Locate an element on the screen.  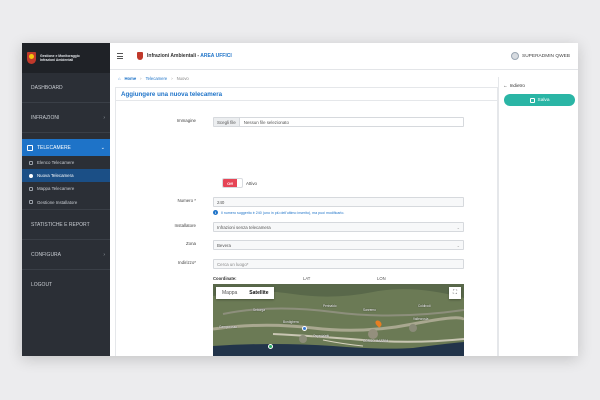
breadcrumb: ⌂ Home › Telecamere › Nuovo is located at coordinates (153, 78).